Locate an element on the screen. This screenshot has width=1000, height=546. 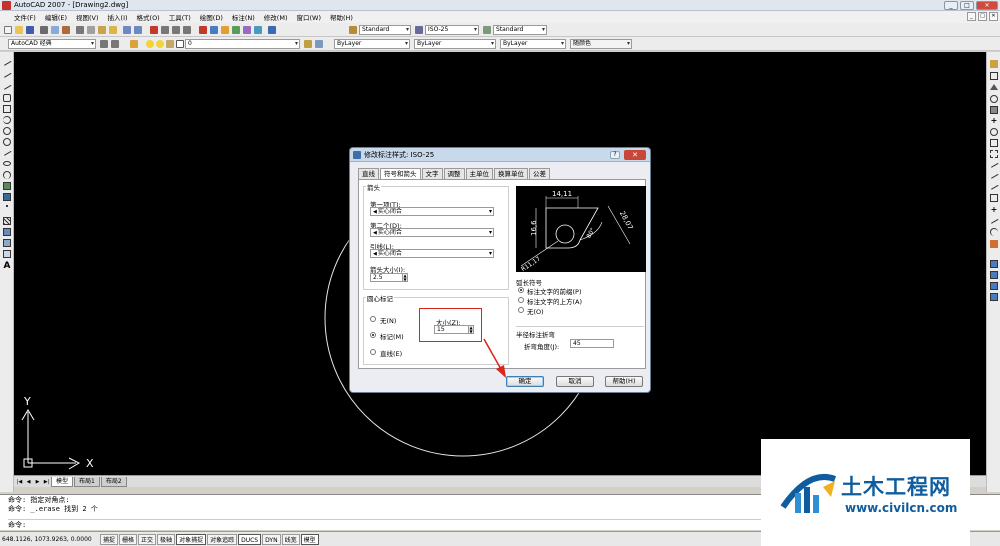
array-icon is located at coordinates (994, 110).